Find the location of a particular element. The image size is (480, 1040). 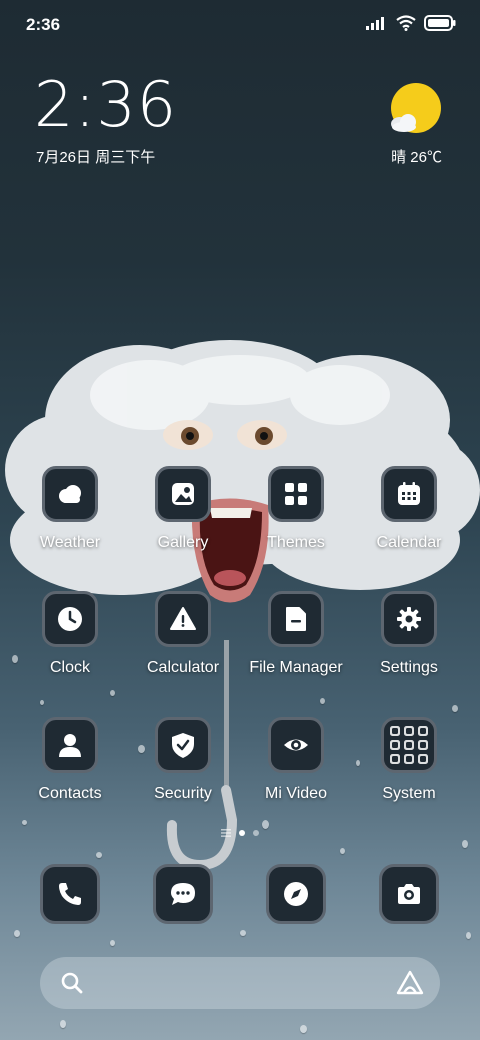

camera-icon is located at coordinates (409, 894).